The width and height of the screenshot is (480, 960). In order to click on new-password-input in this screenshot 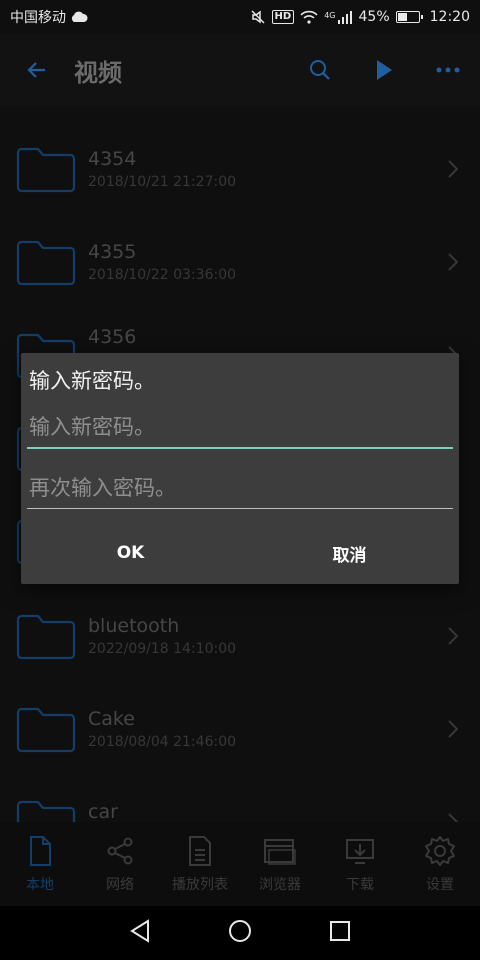, I will do `click(240, 427)`.